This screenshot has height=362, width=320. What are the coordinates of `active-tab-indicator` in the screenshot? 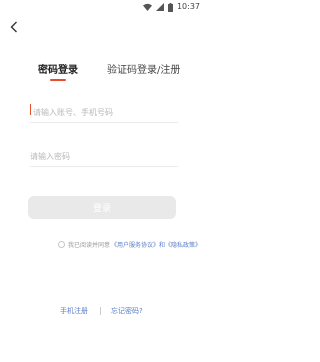 It's located at (58, 80).